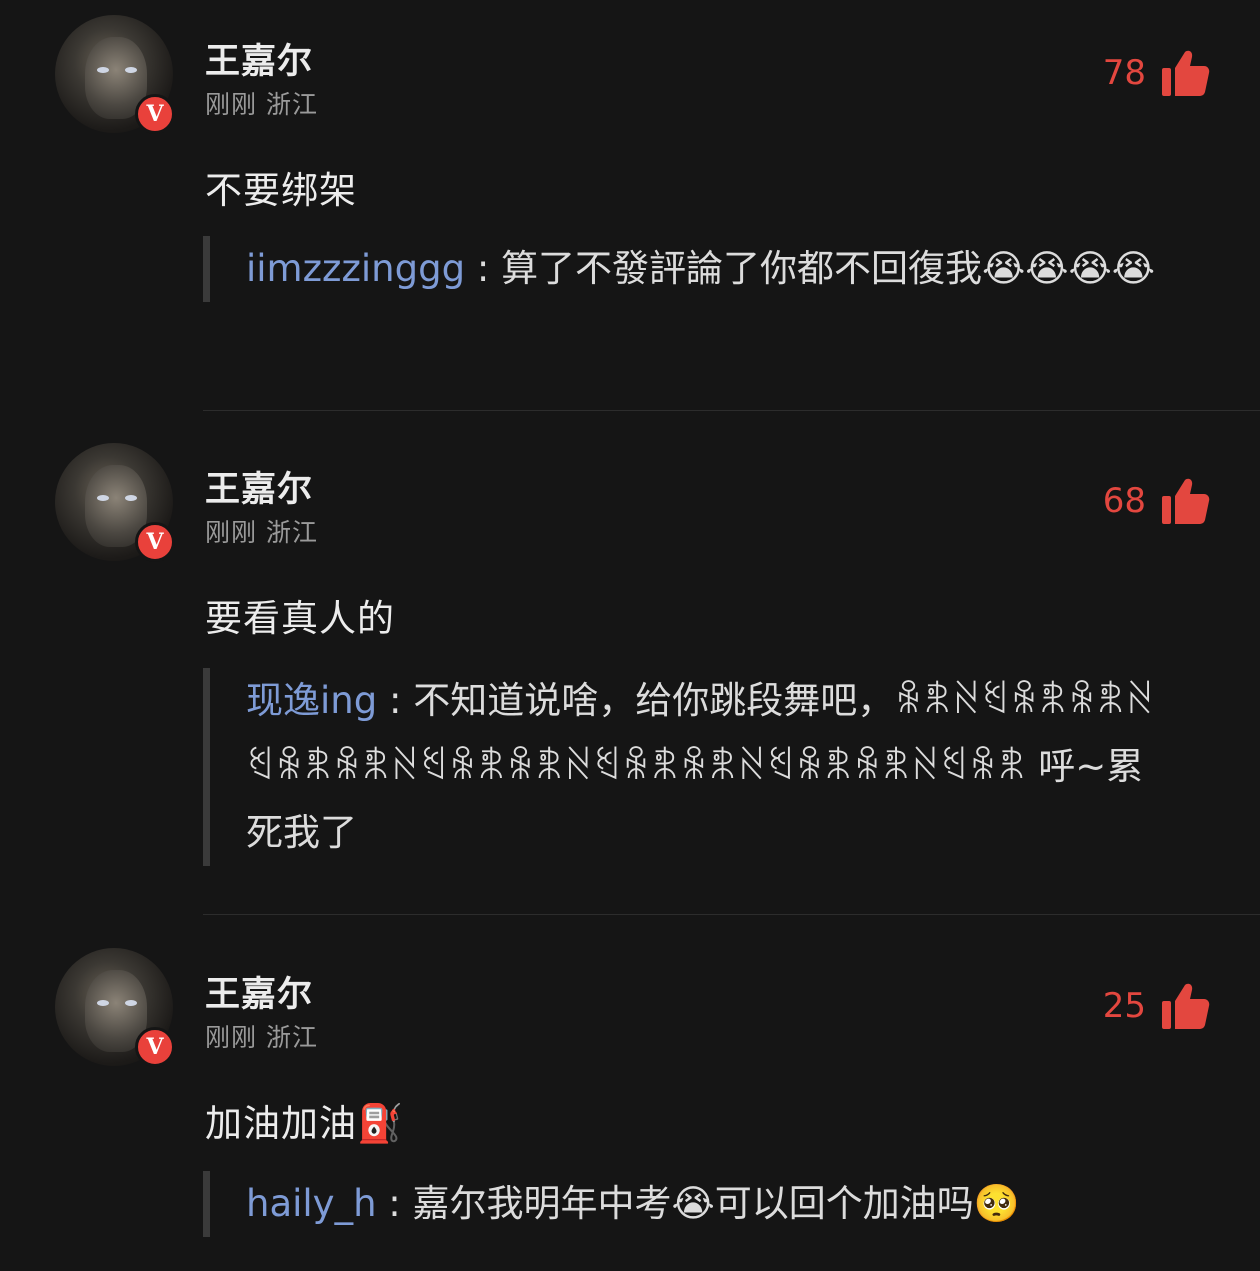 The width and height of the screenshot is (1260, 1271). Describe the element at coordinates (1124, 73) in the screenshot. I see `like-count: 78` at that location.